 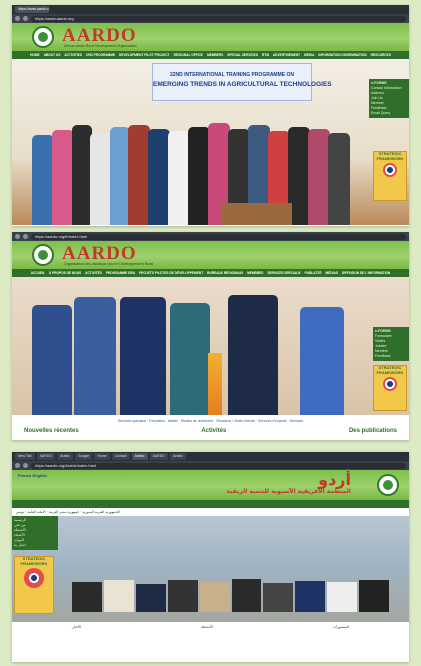 What do you see at coordinates (225, 273) in the screenshot?
I see `nav-item: BUREAUX RÉGIONAUX` at bounding box center [225, 273].